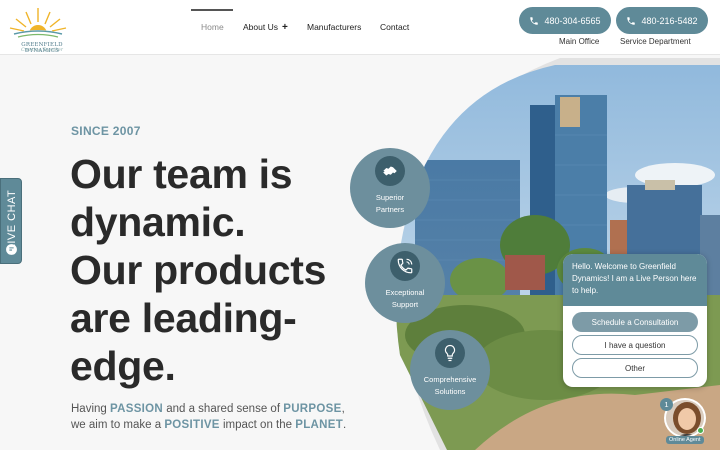 The height and width of the screenshot is (450, 720). What do you see at coordinates (223, 409) in the screenshot?
I see `tagline-text: and a shared sense of` at bounding box center [223, 409].